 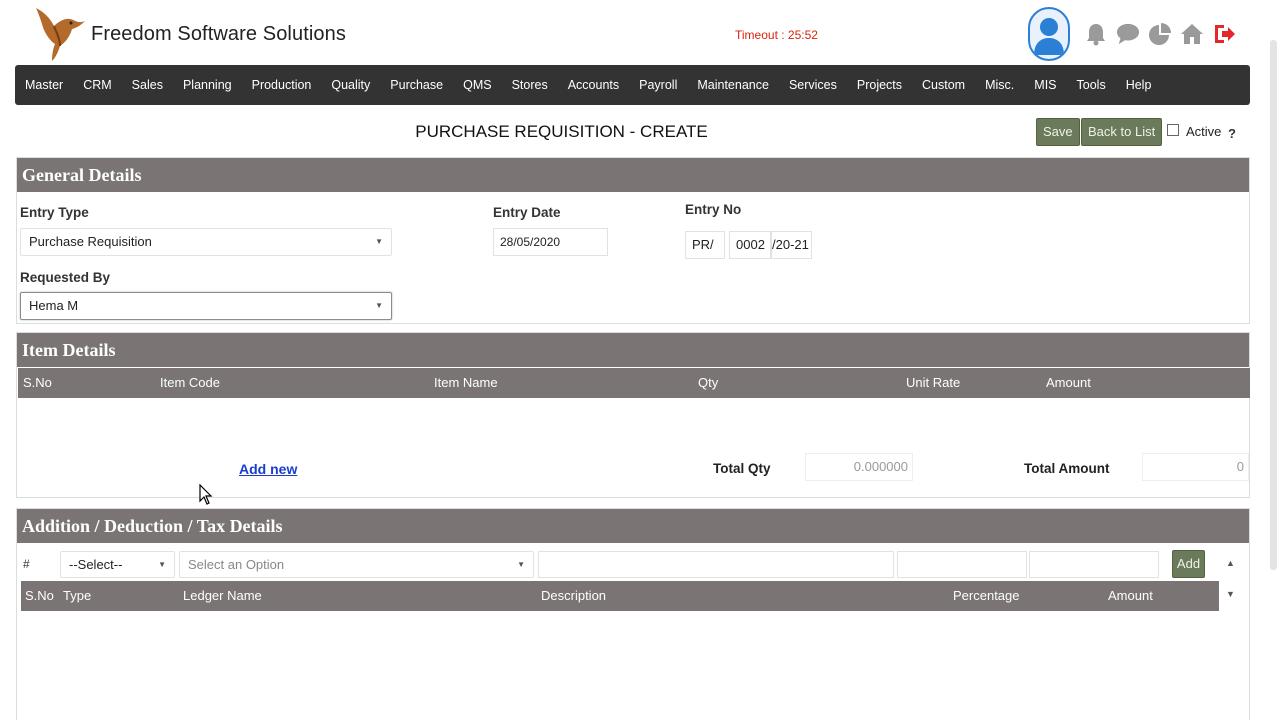 What do you see at coordinates (593, 85) in the screenshot?
I see `menu-accounts: Accounts` at bounding box center [593, 85].